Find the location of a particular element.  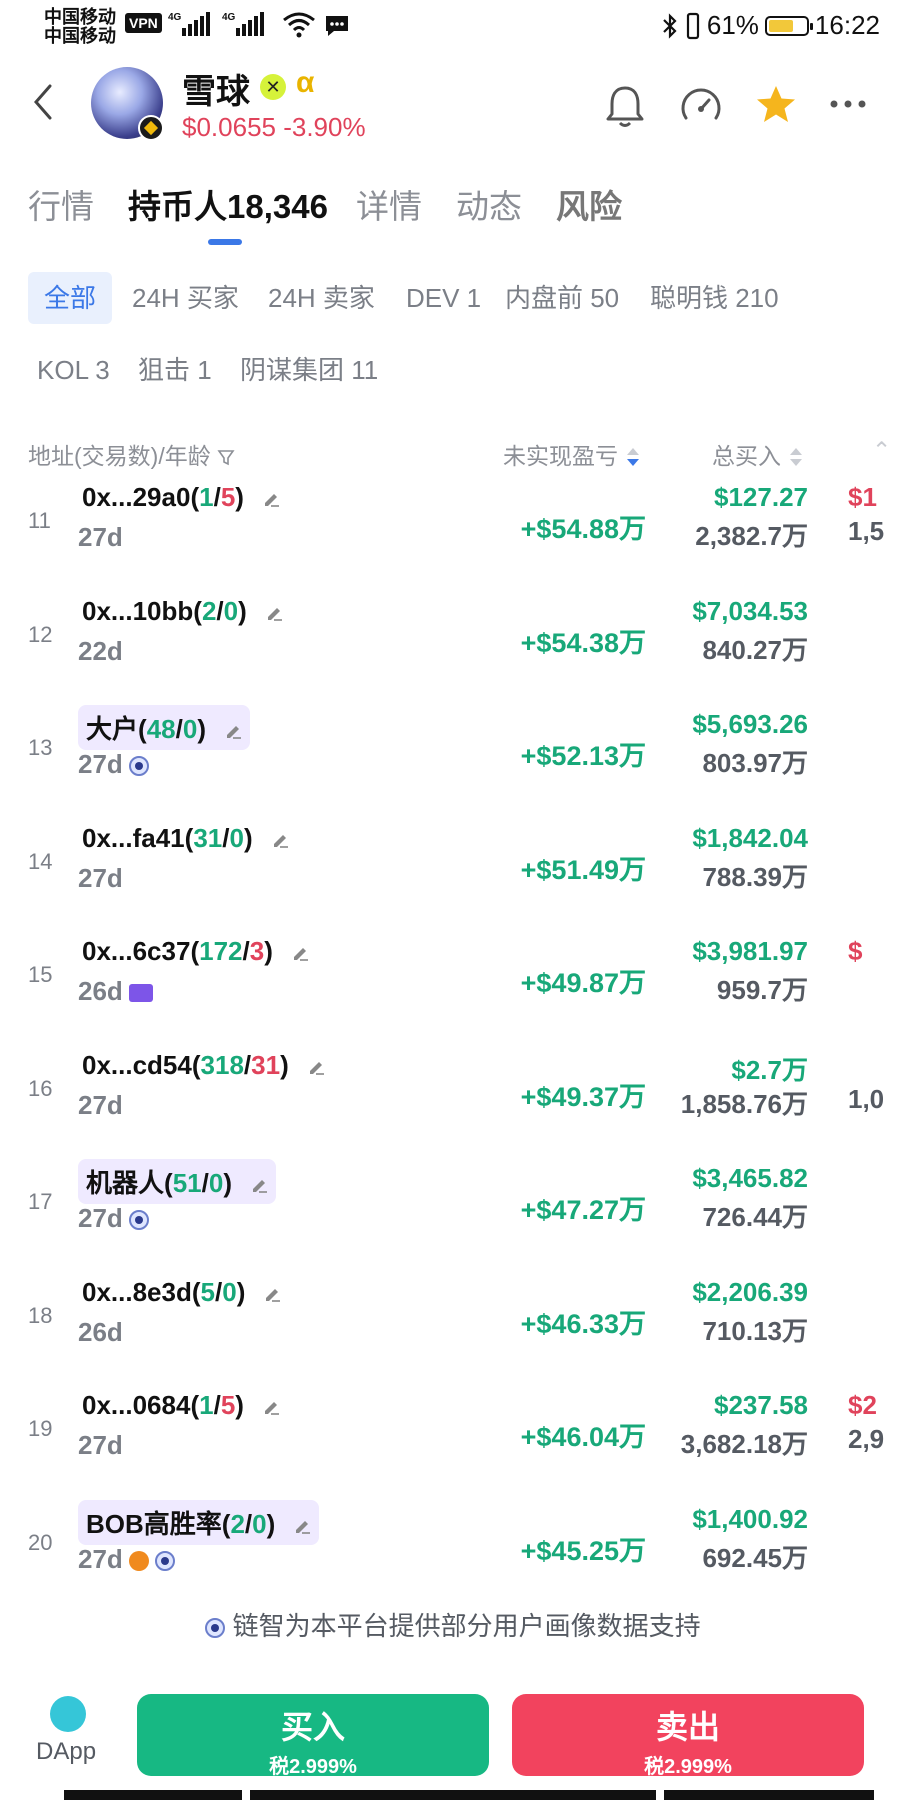

total-buy-quantity: 840.27万 is located at coordinates (755, 649).